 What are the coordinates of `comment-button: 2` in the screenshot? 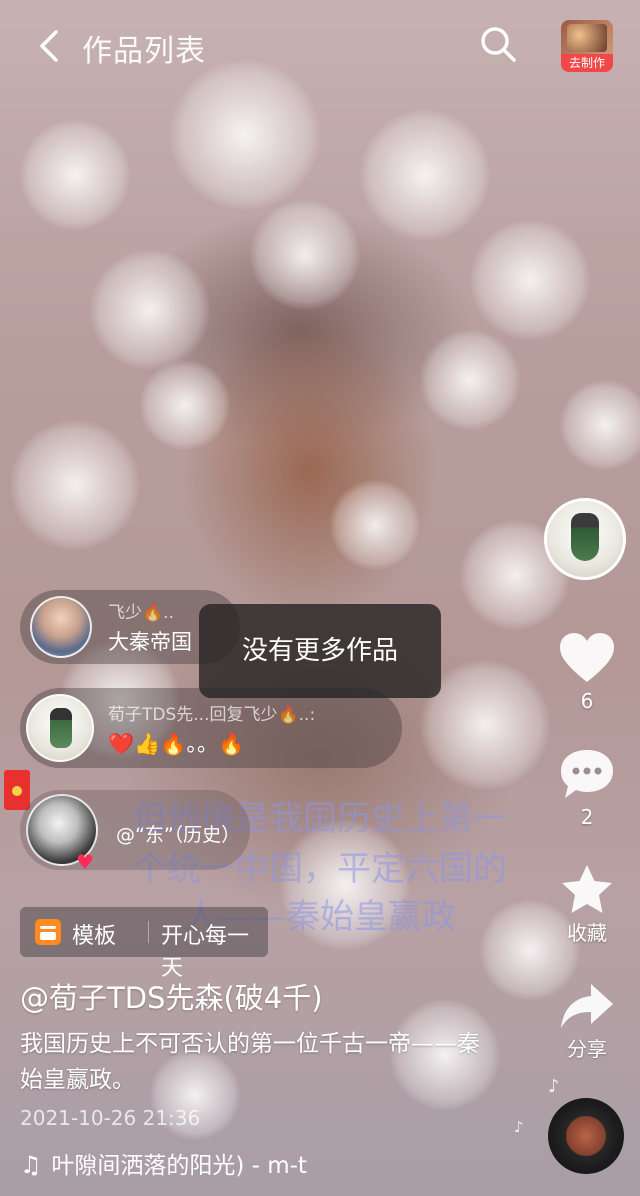 It's located at (587, 788).